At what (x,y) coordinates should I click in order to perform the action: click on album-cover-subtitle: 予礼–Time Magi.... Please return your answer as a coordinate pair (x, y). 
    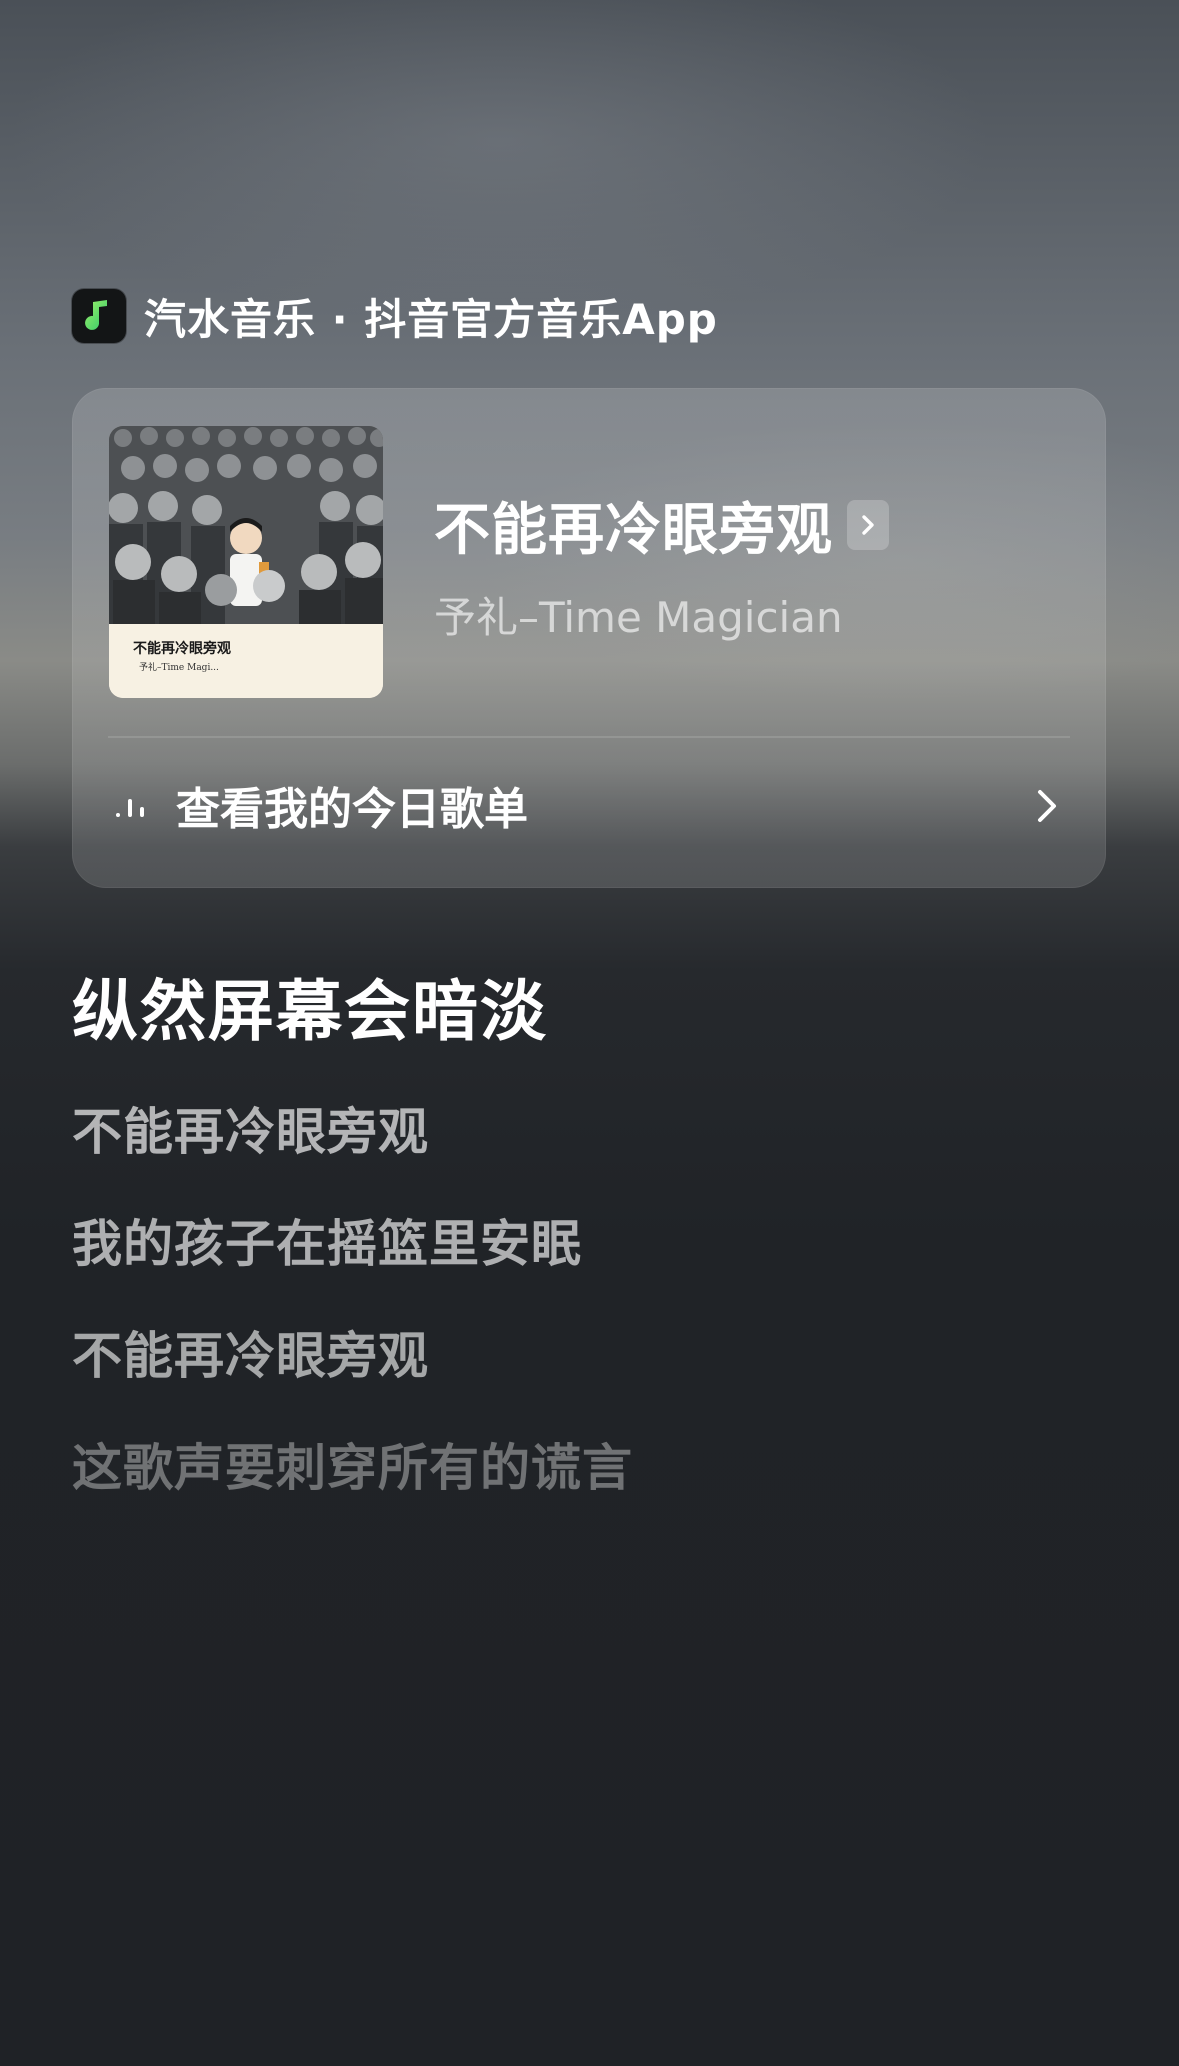
    Looking at the image, I should click on (179, 668).